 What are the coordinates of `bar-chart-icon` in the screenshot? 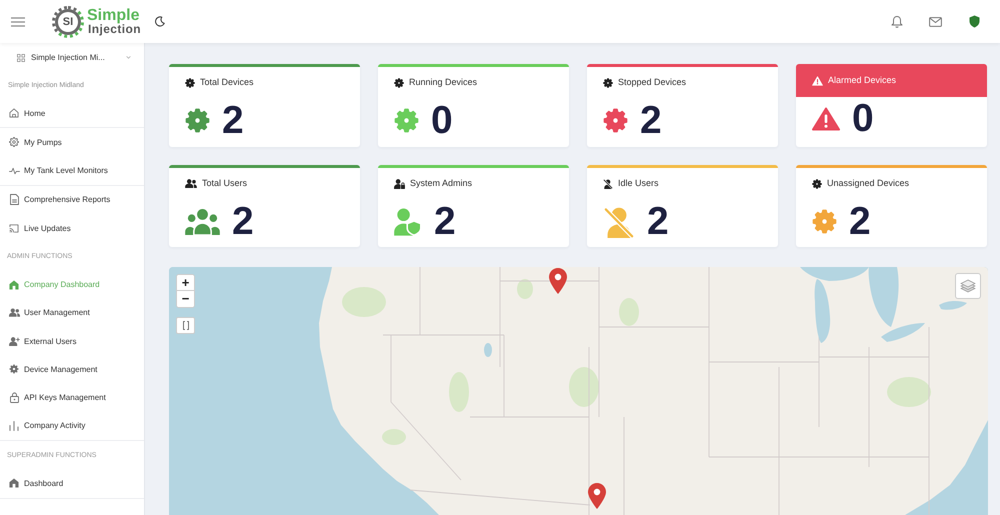 It's located at (14, 425).